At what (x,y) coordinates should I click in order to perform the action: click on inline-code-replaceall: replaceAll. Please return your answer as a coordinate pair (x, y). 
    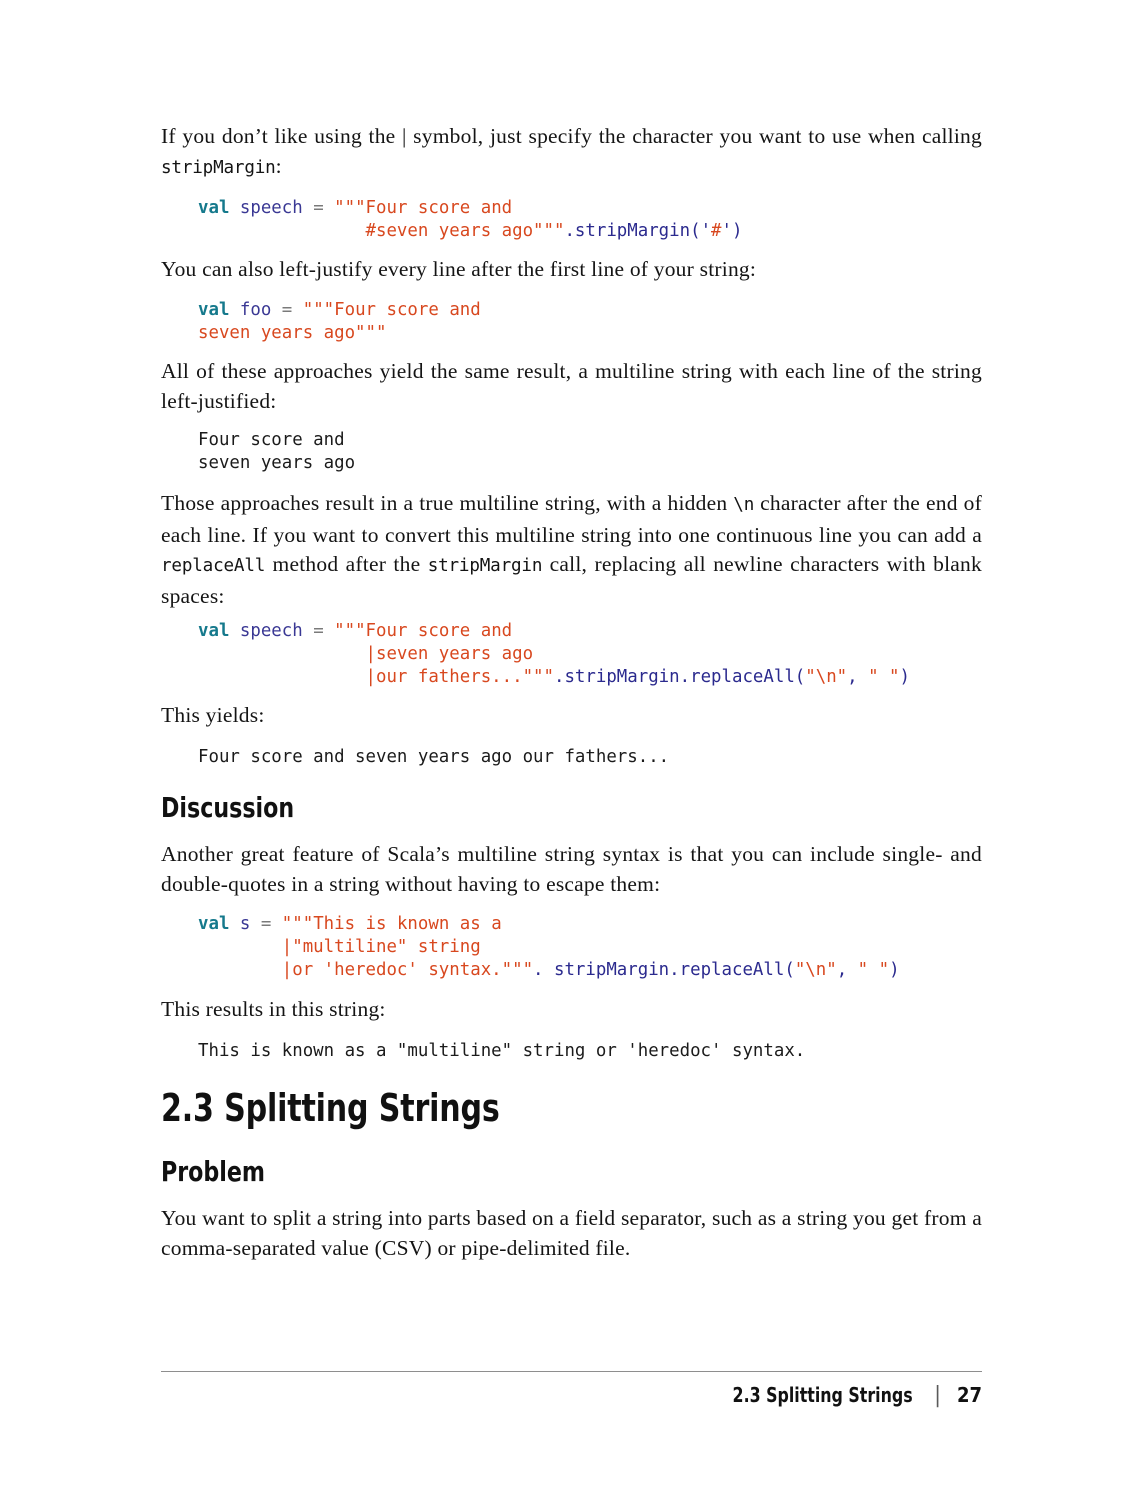
    Looking at the image, I should click on (213, 566).